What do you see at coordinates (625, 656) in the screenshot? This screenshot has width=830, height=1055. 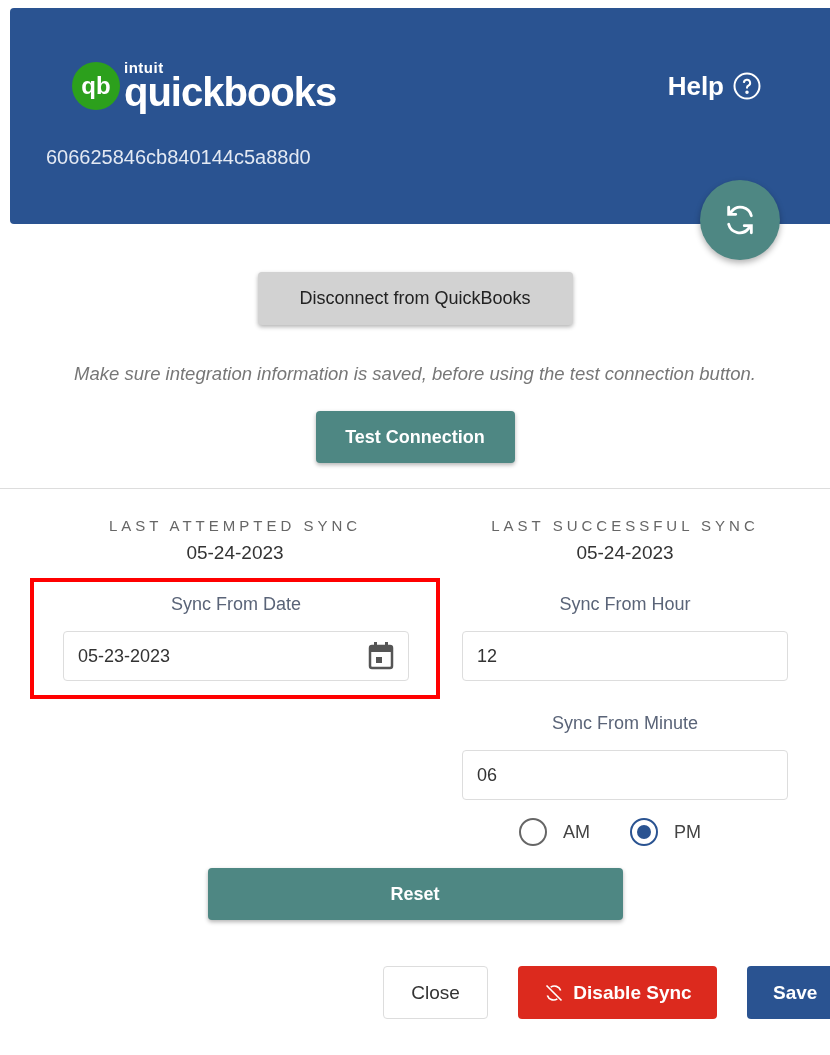 I see `hour-field: 12` at bounding box center [625, 656].